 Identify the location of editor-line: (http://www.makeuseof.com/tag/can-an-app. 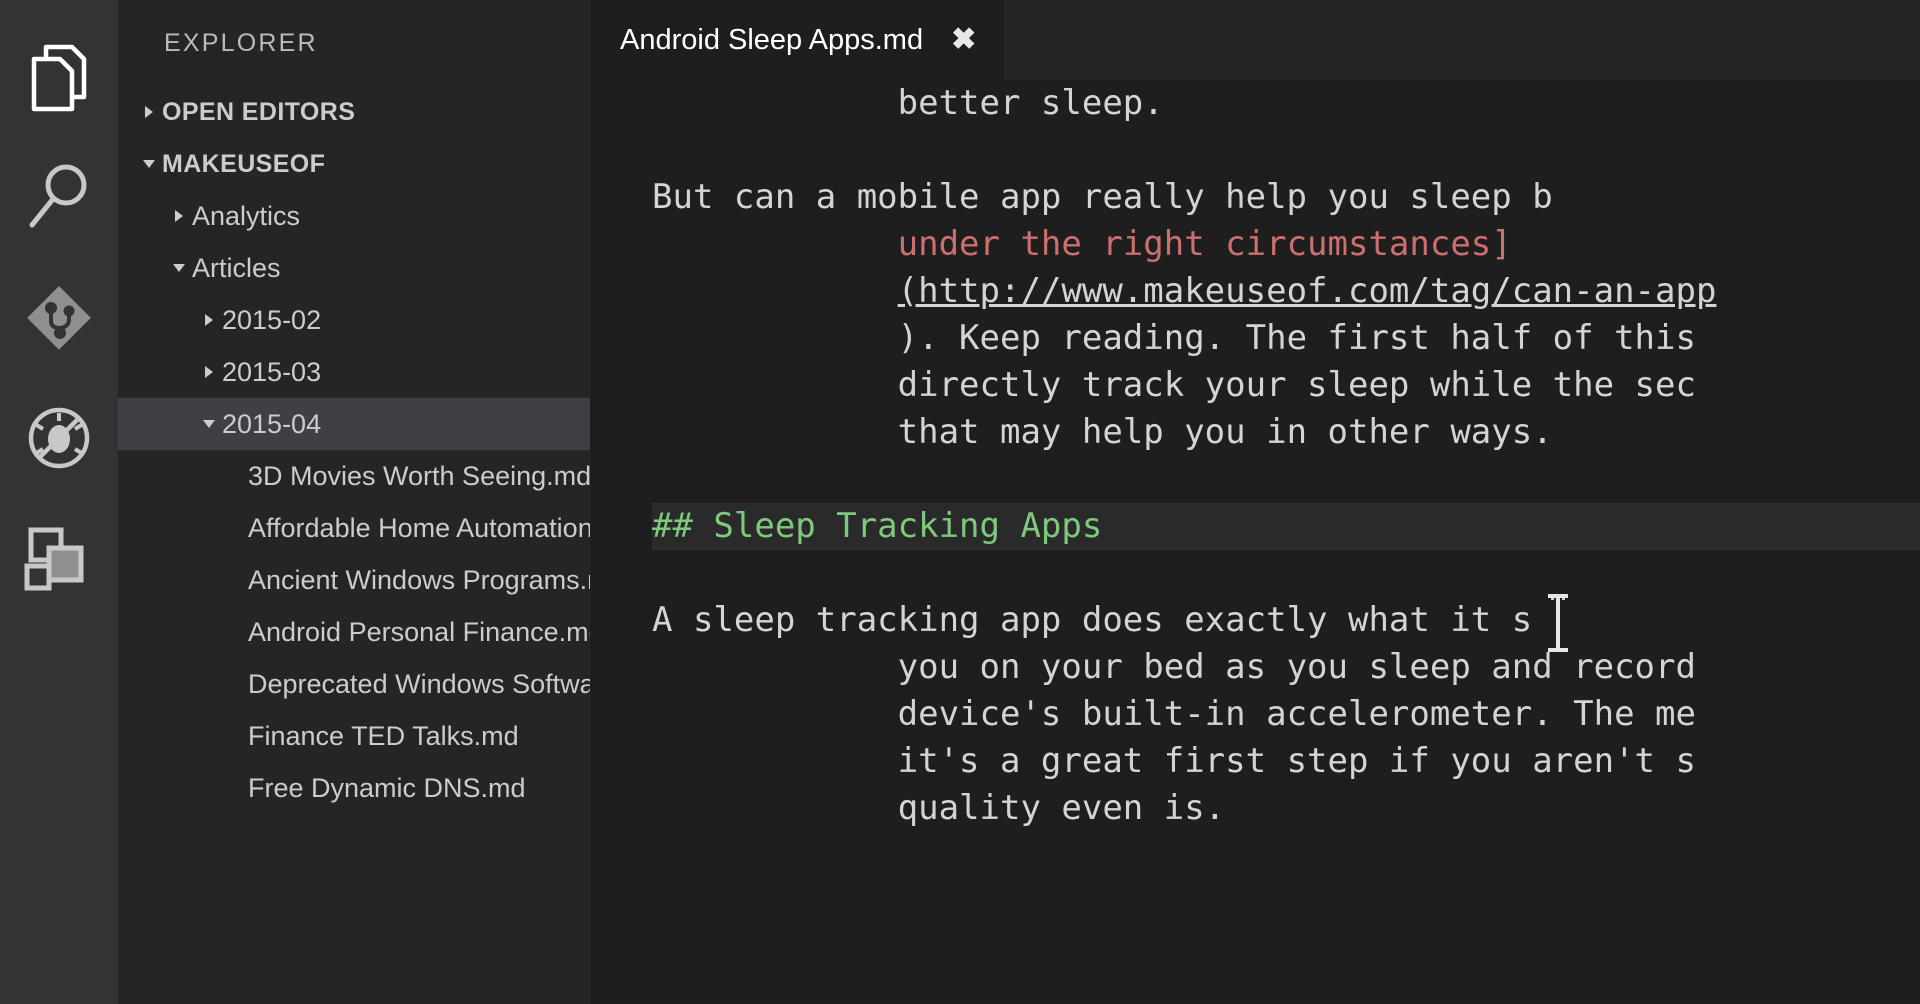
(1286, 291).